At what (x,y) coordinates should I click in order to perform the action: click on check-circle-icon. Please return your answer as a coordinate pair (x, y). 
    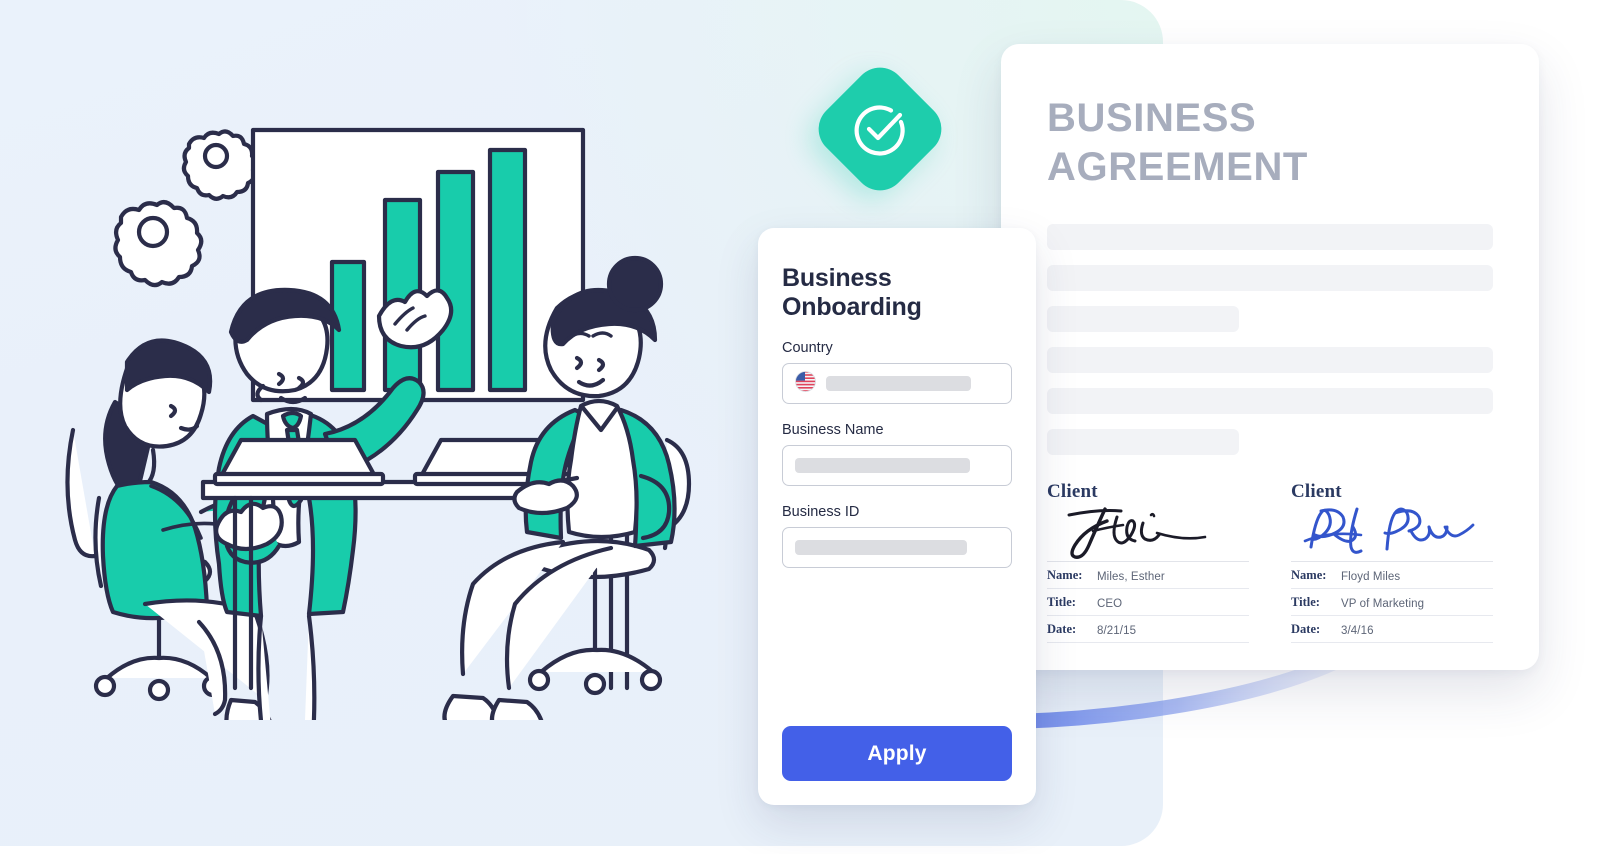
    Looking at the image, I should click on (880, 129).